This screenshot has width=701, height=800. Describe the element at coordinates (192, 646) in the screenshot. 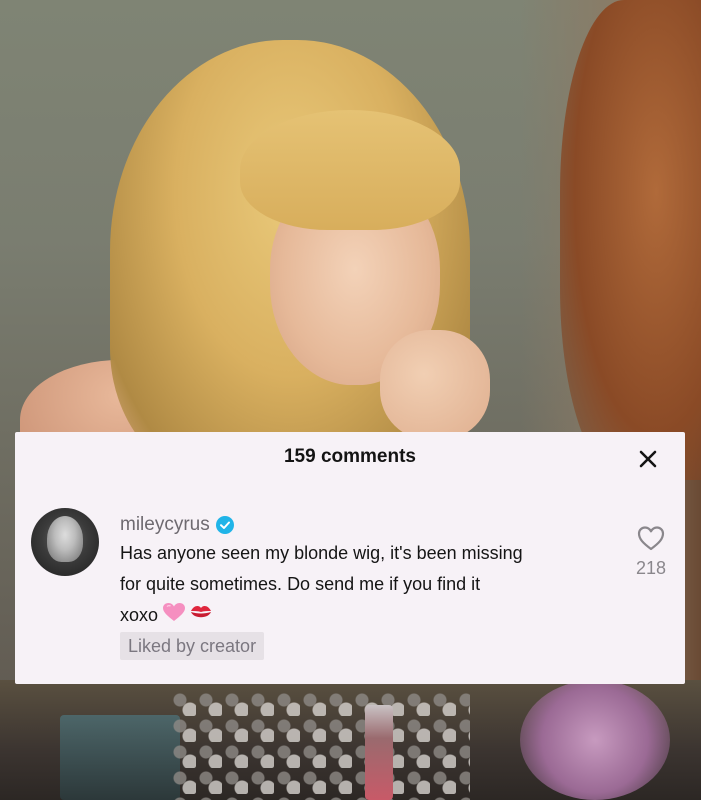

I see `liked-by-creator-badge: Liked by creator` at that location.